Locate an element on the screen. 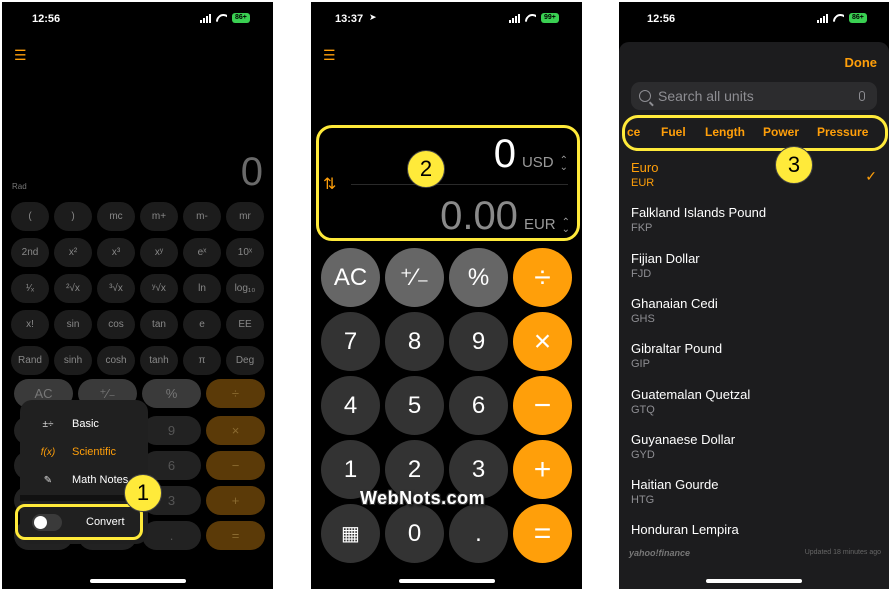 Image resolution: width=891 pixels, height=589 pixels. sci-key: ²√x is located at coordinates (73, 288).